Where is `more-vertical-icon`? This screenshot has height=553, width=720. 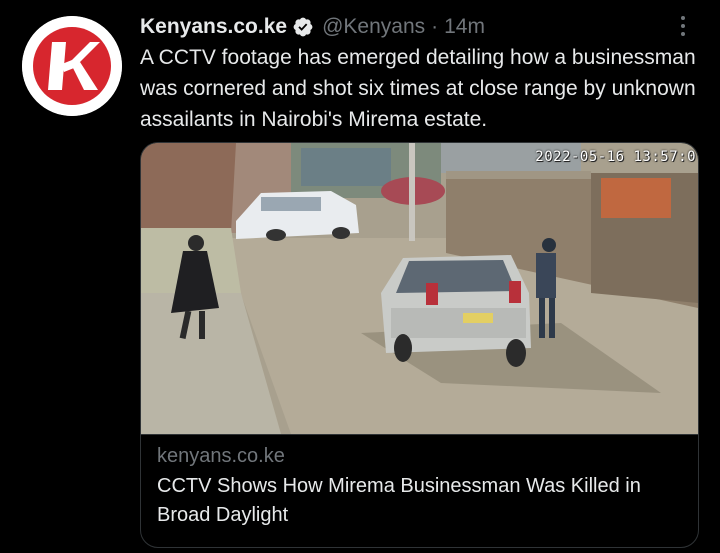
more-vertical-icon is located at coordinates (683, 26).